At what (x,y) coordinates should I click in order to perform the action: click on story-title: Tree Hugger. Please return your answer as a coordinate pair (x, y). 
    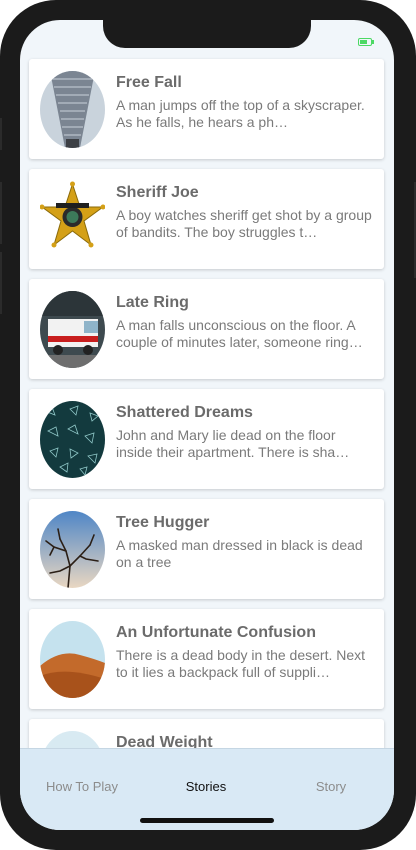
    Looking at the image, I should click on (163, 522).